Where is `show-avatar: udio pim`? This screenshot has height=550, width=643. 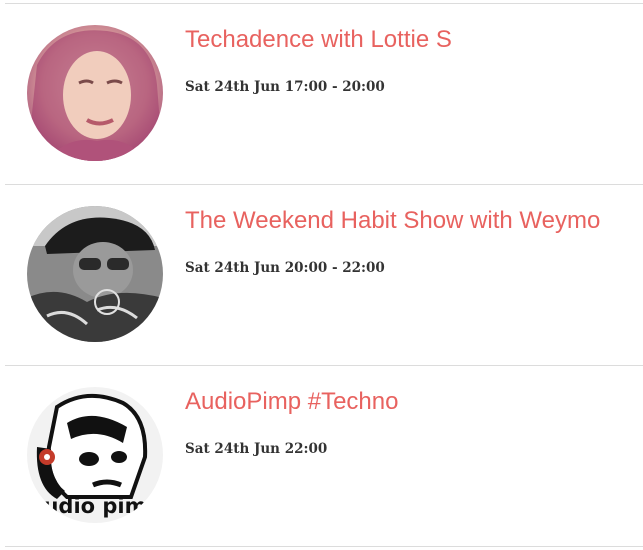 show-avatar: udio pim is located at coordinates (95, 455).